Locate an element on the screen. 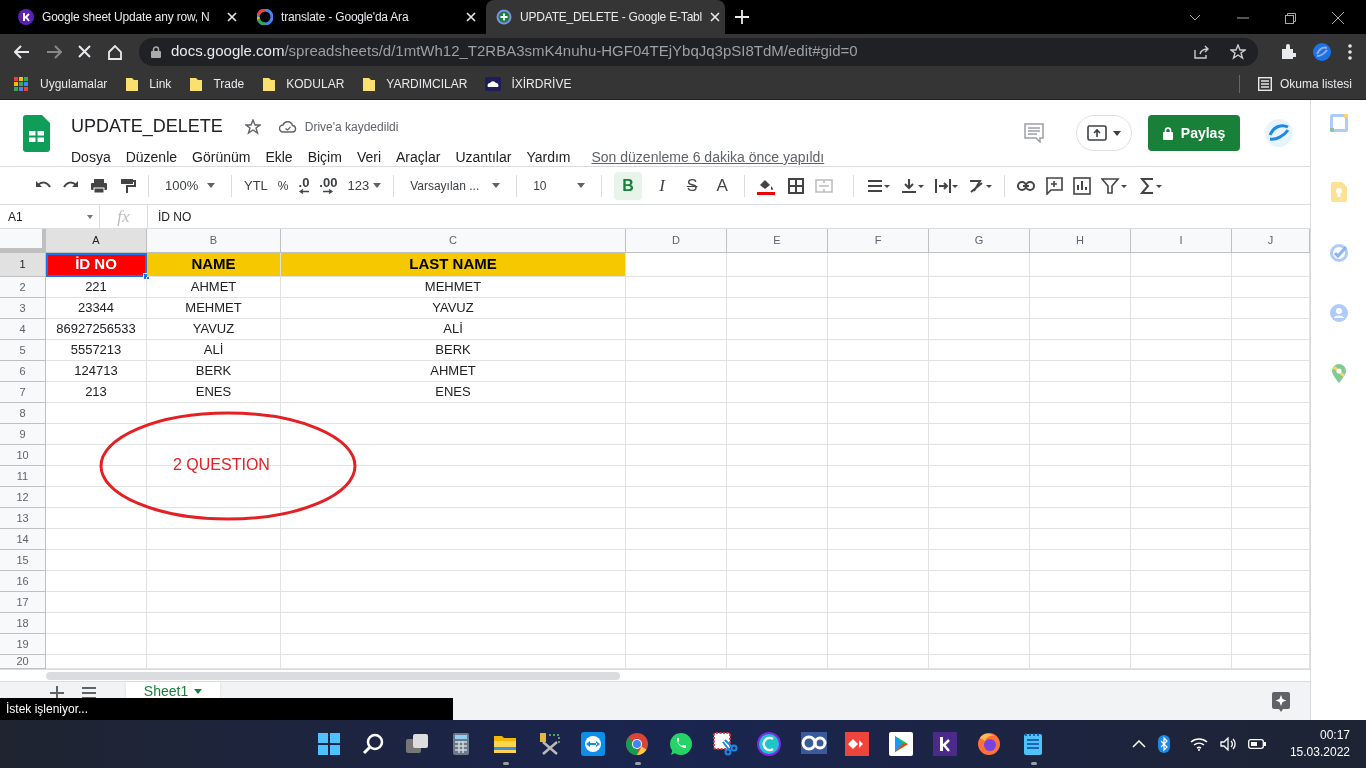  strikethrough-button: S is located at coordinates (692, 185).